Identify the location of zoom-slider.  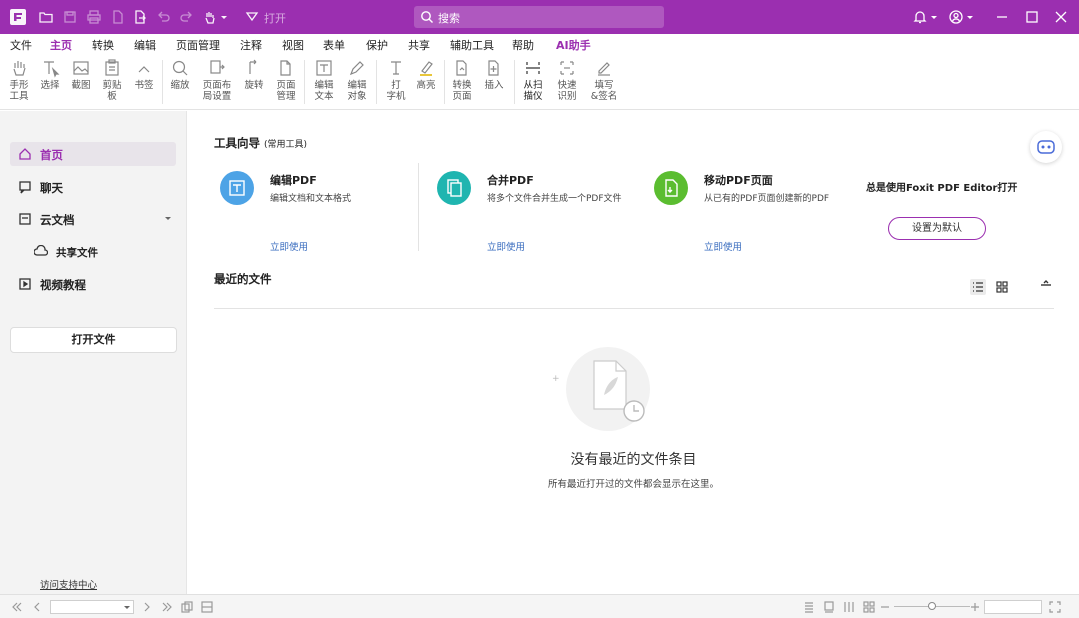
(932, 606).